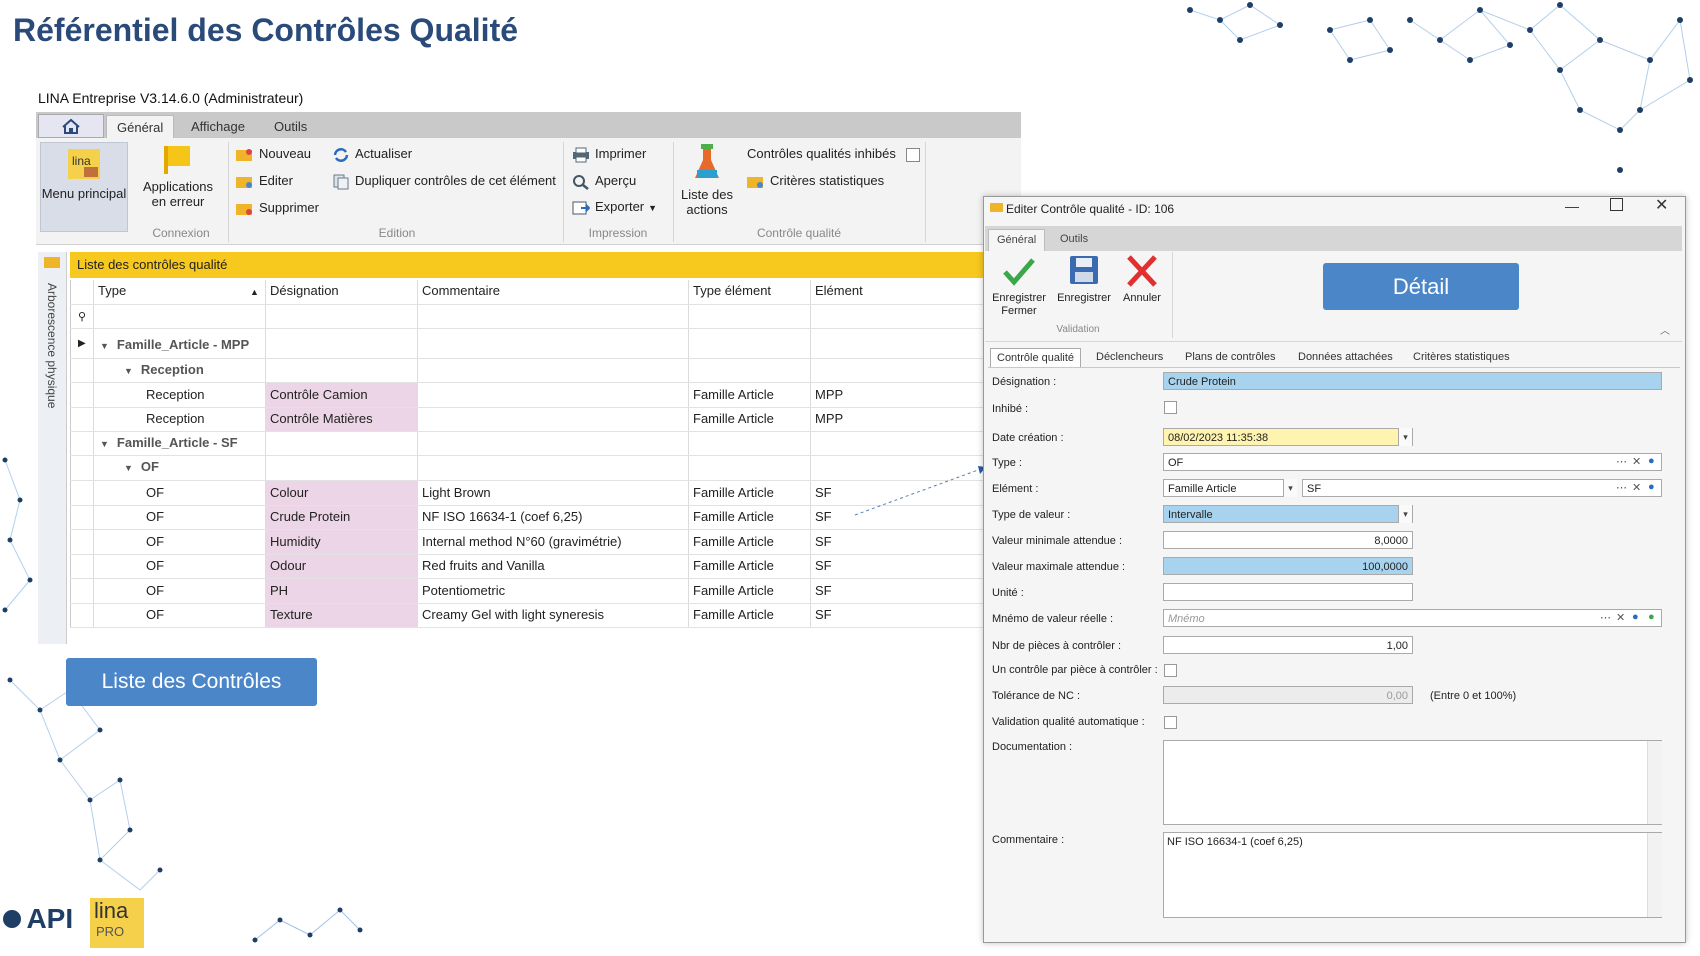 This screenshot has height=956, width=1700. I want to click on tolerance-field: 0,00, so click(1288, 695).